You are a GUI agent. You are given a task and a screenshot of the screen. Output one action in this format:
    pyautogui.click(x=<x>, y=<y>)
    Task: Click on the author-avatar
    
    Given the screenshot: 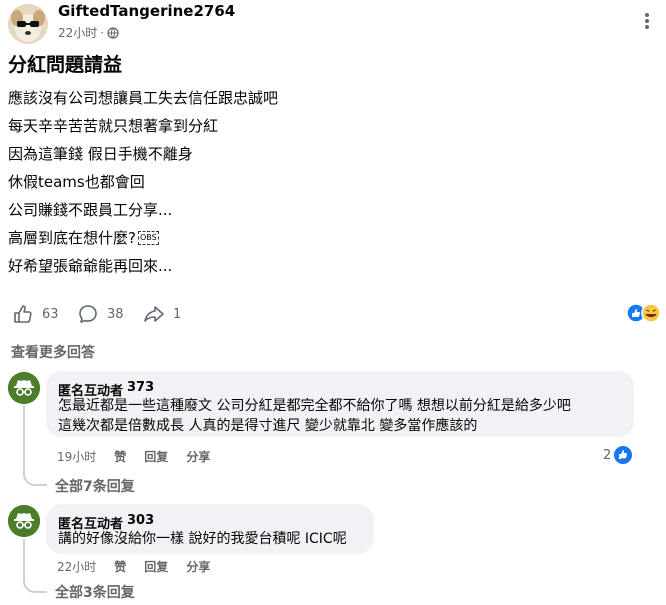 What is the action you would take?
    pyautogui.click(x=28, y=24)
    